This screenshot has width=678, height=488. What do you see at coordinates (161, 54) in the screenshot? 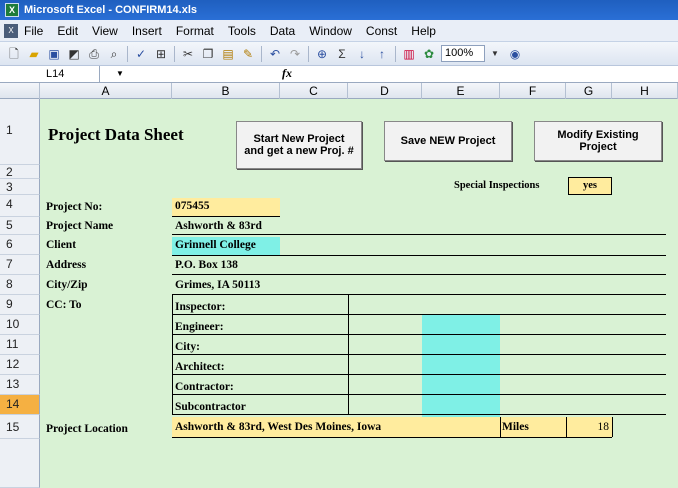
I see `research-icon: ⊞` at bounding box center [161, 54].